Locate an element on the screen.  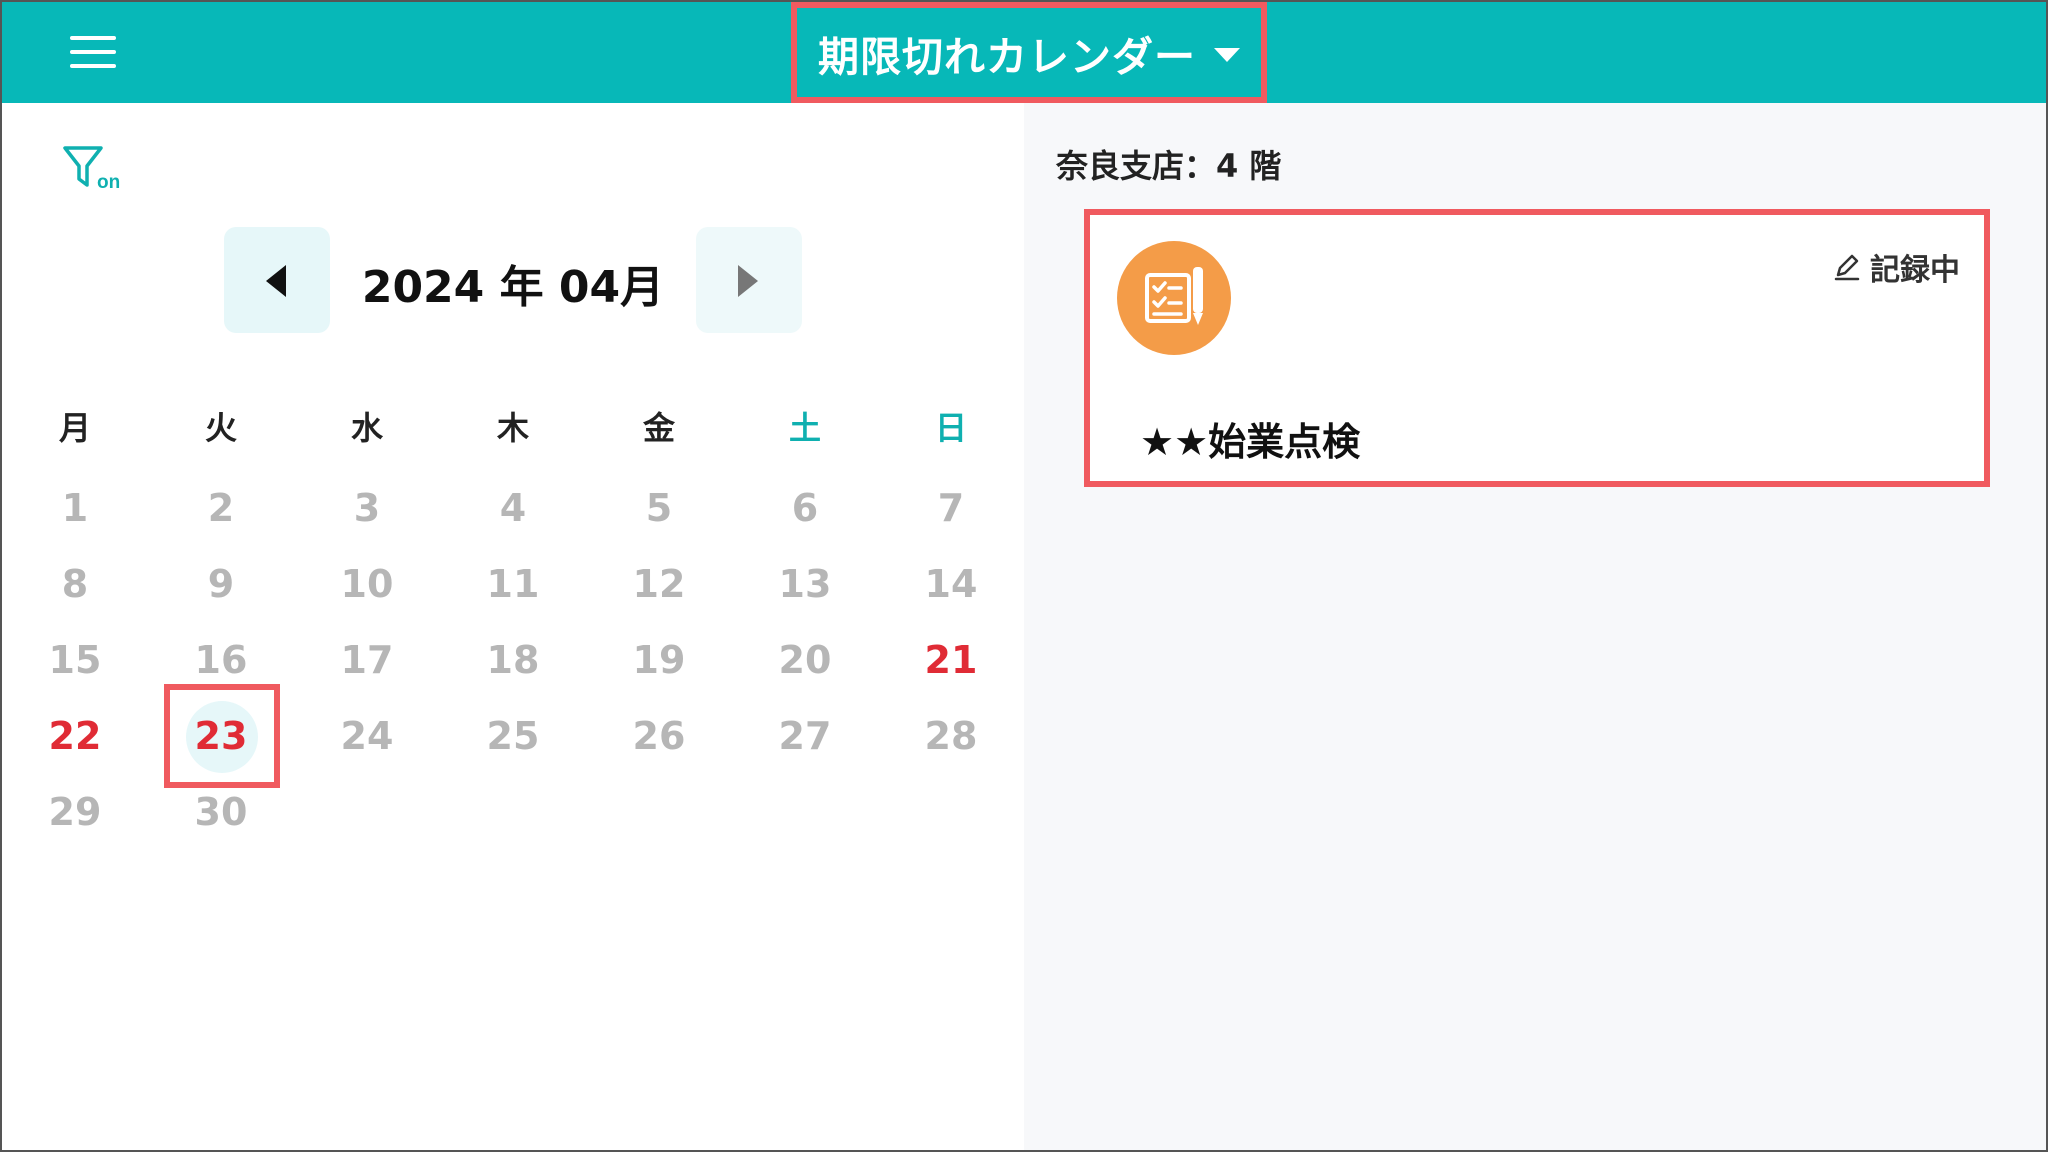
weekday-sat: 土 is located at coordinates (804, 428).